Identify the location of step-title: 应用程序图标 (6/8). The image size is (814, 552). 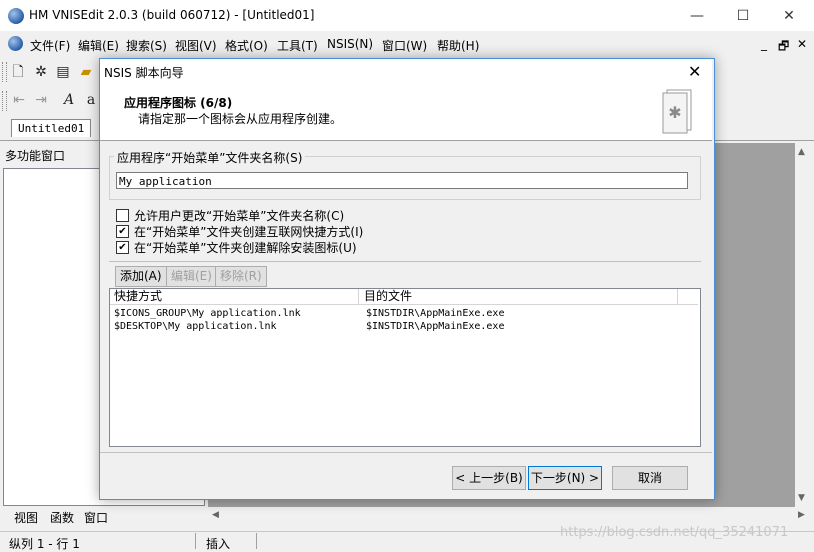
(178, 103).